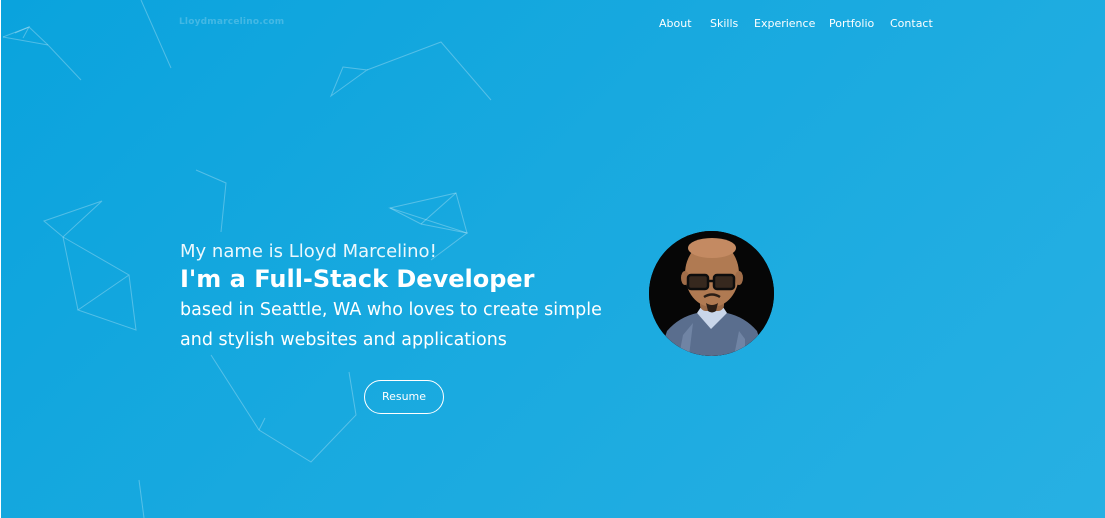 The image size is (1105, 518). Describe the element at coordinates (343, 340) in the screenshot. I see `description-line-2: and stylish websites and applications` at that location.